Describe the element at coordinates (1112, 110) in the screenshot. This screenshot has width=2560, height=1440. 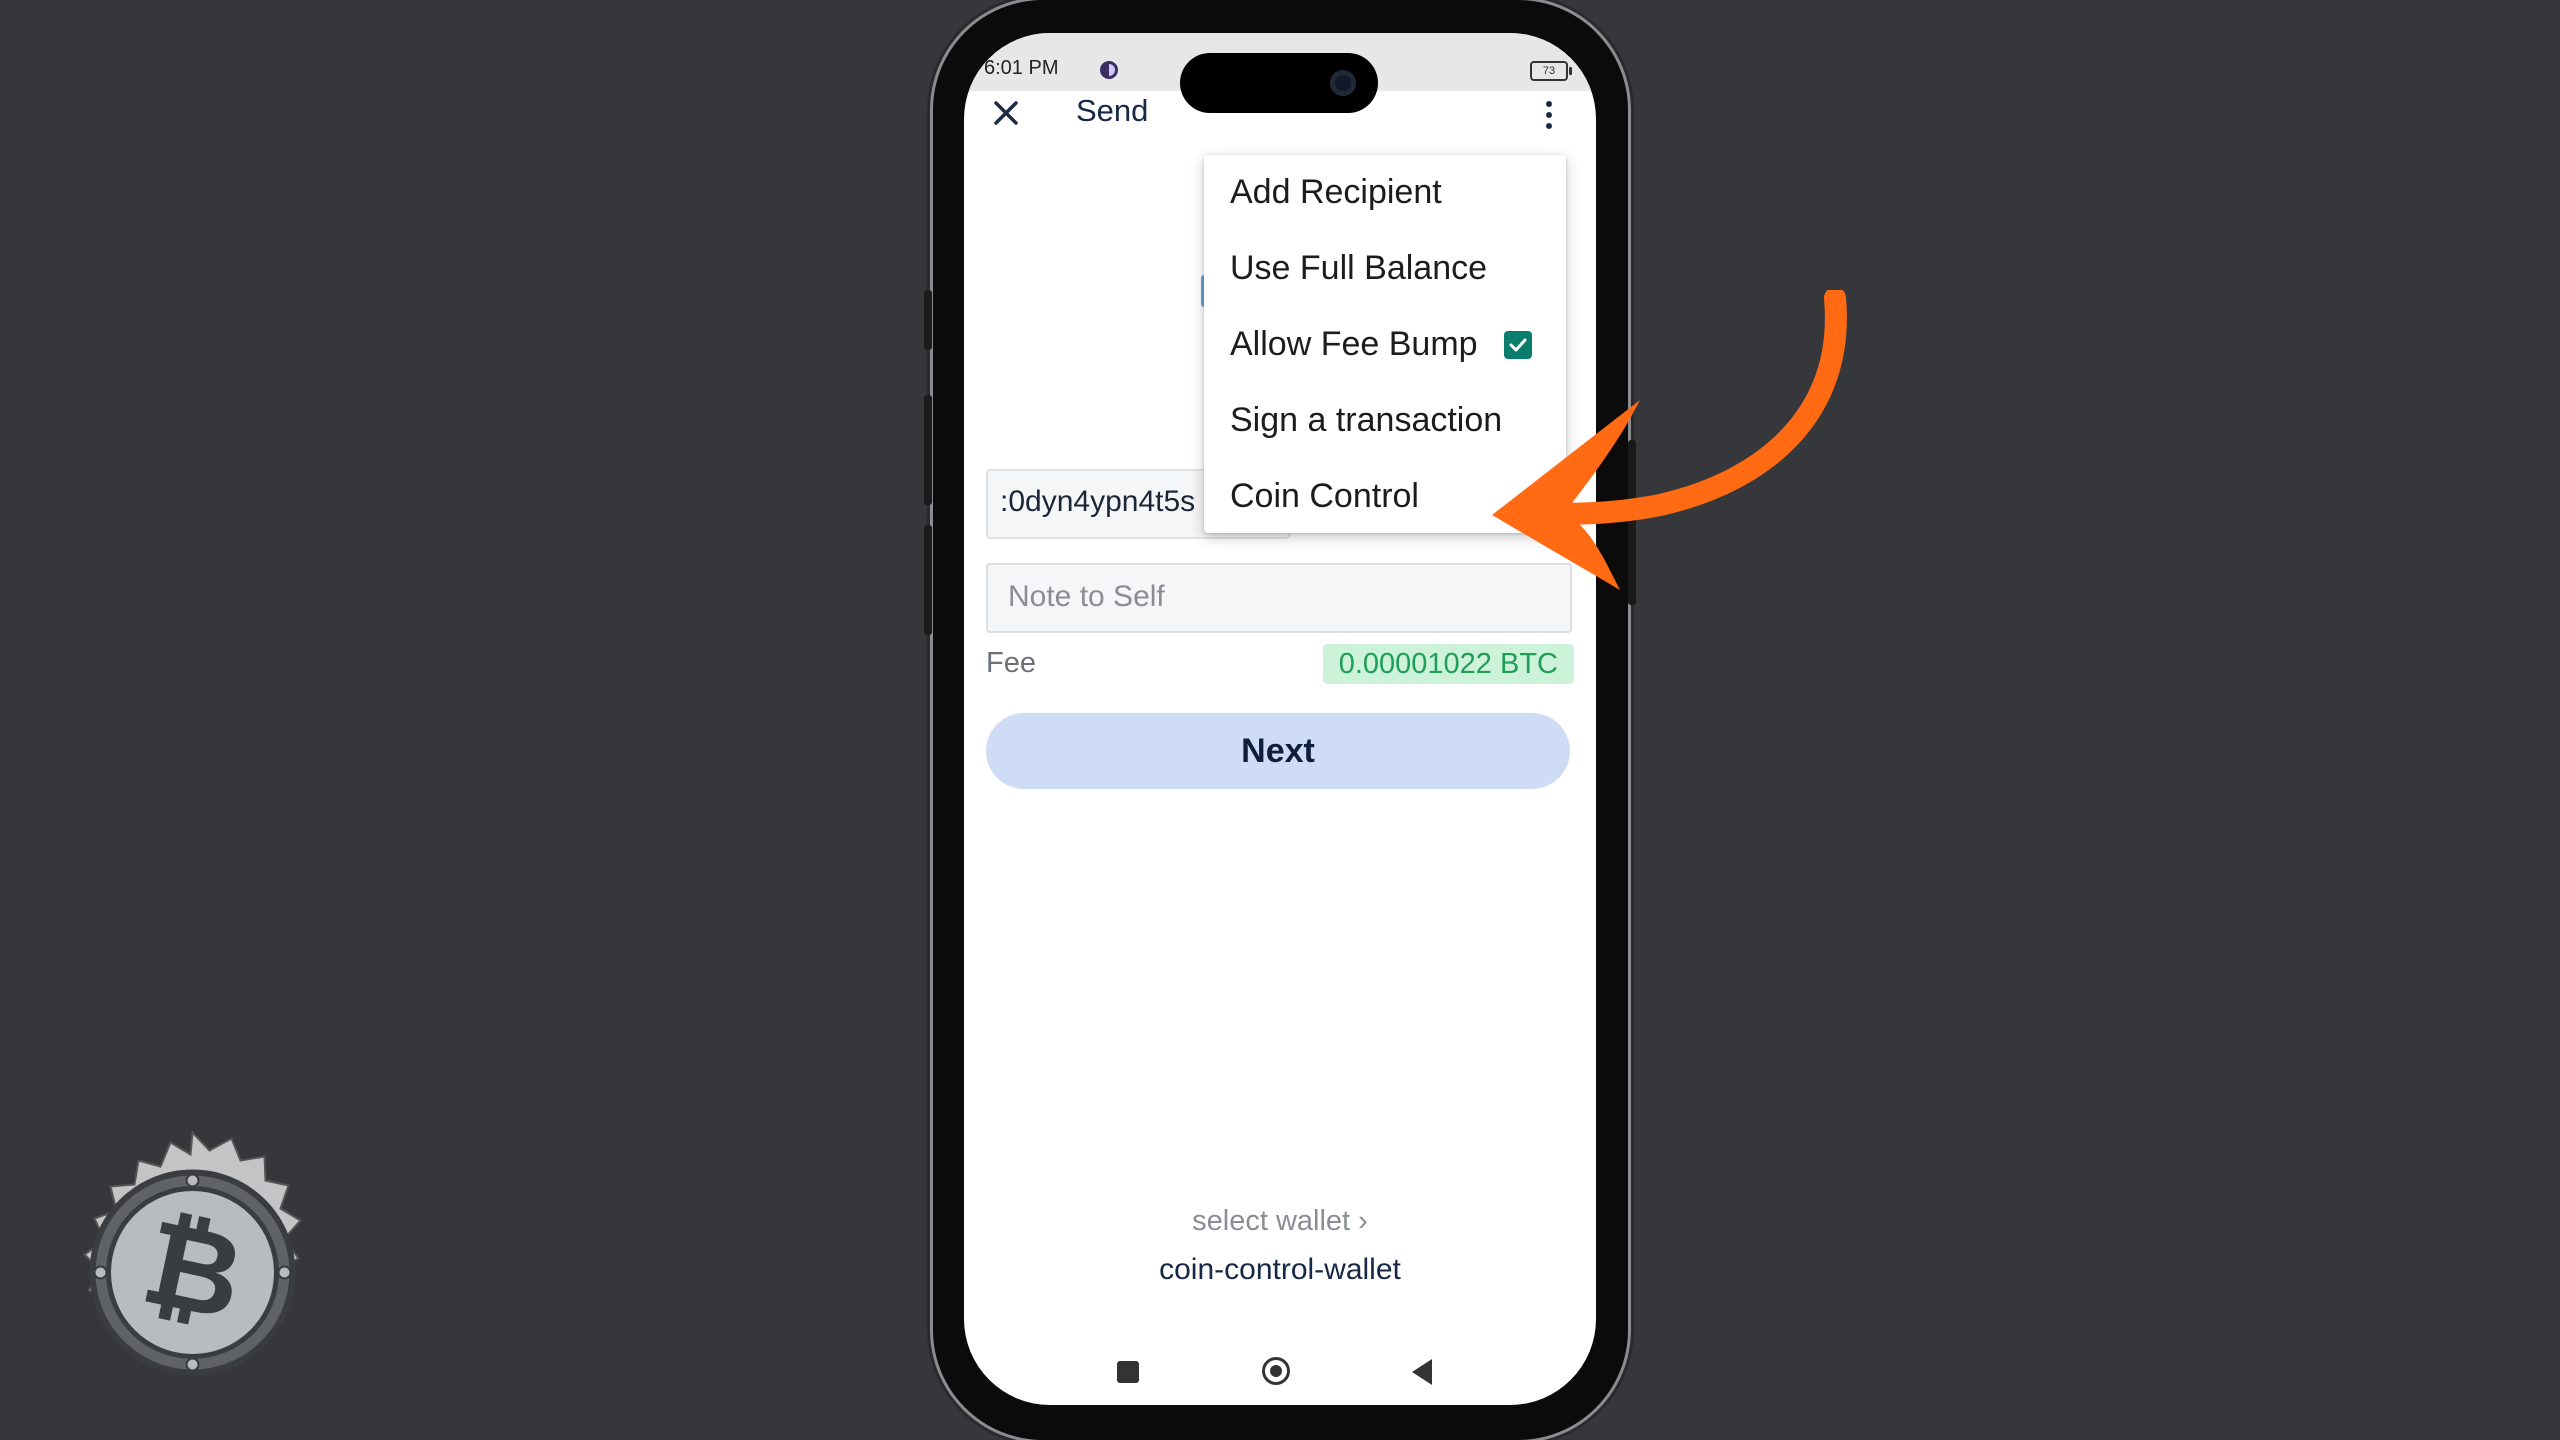
I see `page-title: Send` at that location.